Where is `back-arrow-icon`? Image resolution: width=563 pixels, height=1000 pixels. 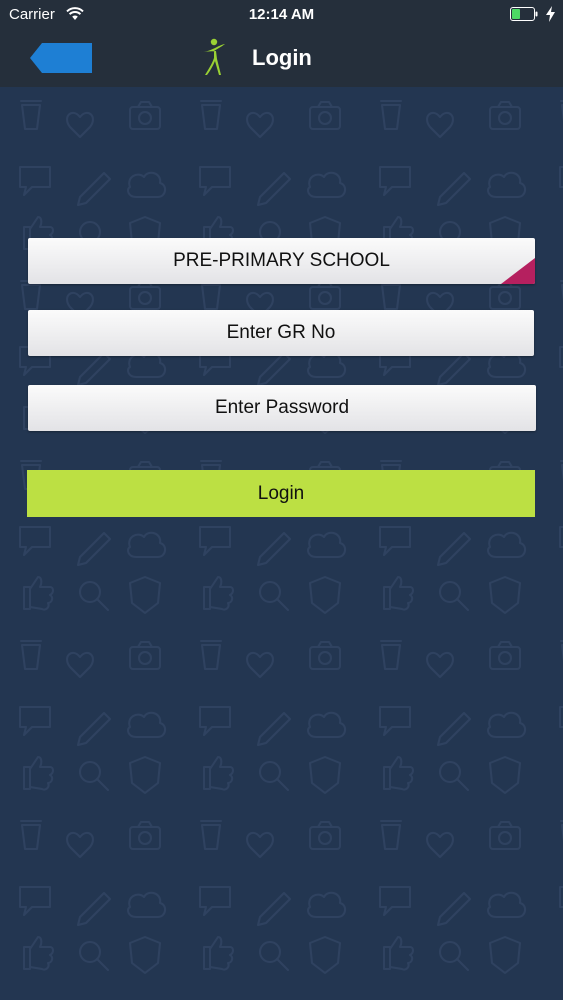 back-arrow-icon is located at coordinates (61, 58).